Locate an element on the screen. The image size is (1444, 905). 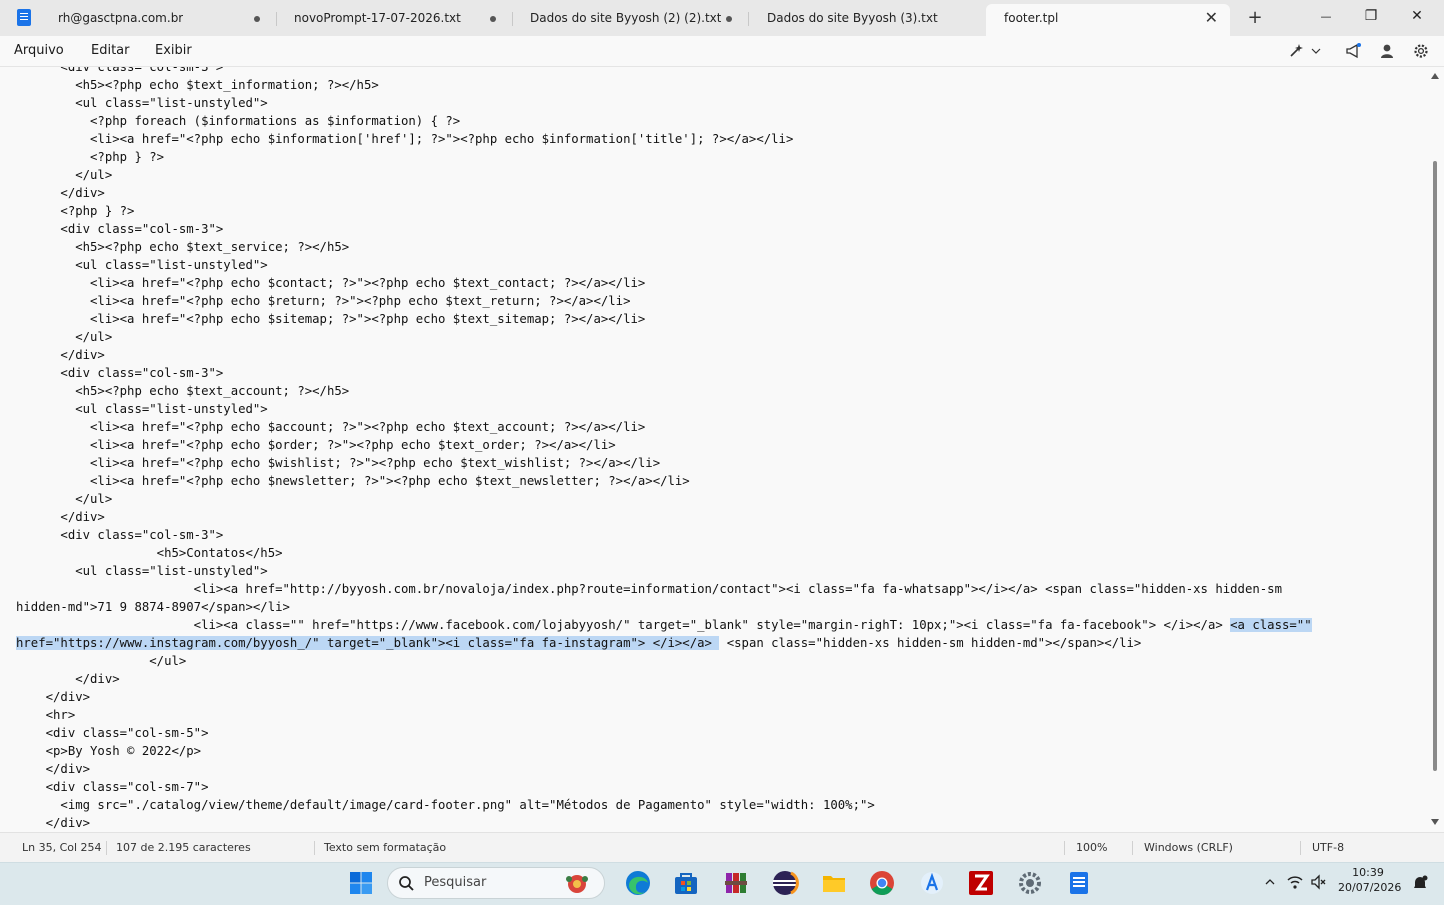
scroll-thumb is located at coordinates (1435, 466).